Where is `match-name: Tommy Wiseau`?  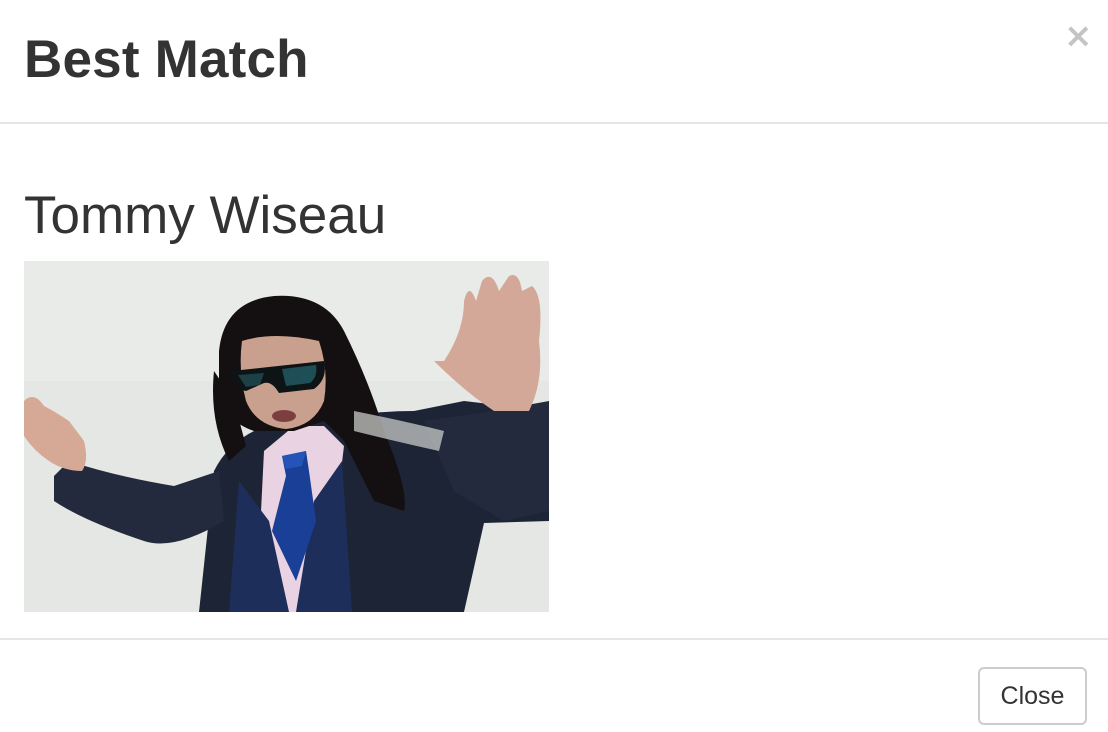
match-name: Tommy Wiseau is located at coordinates (205, 215).